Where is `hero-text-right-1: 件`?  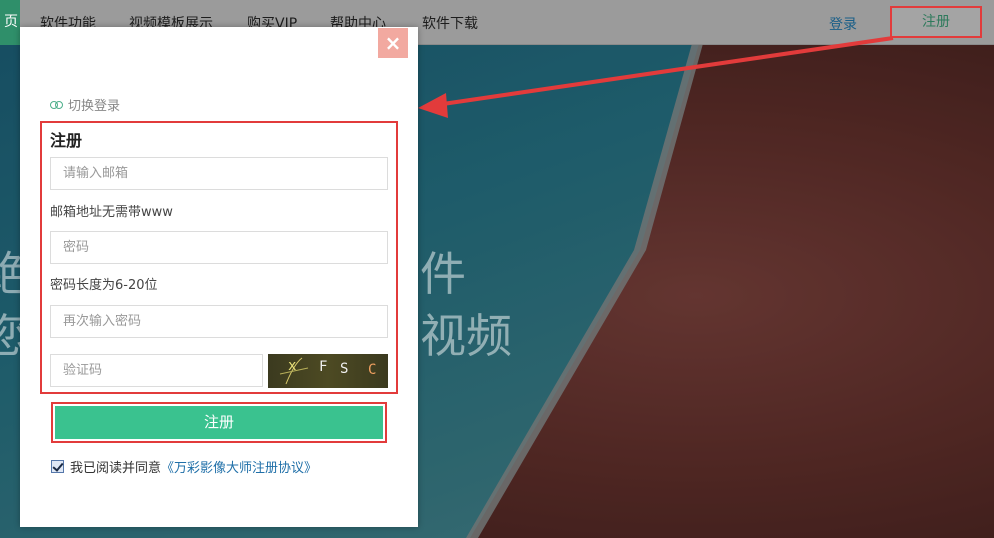
hero-text-right-1: 件 is located at coordinates (443, 274).